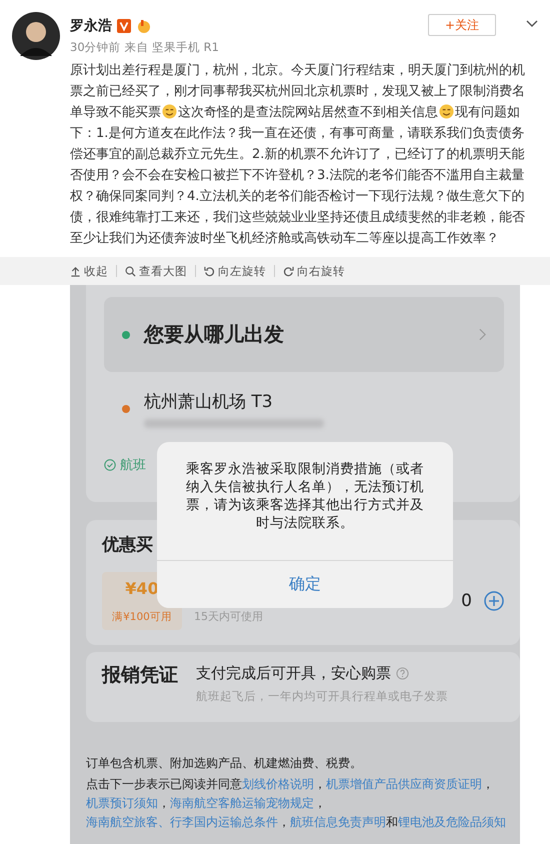 This screenshot has height=844, width=550. I want to click on toolbar-action: 查看大图, so click(156, 271).